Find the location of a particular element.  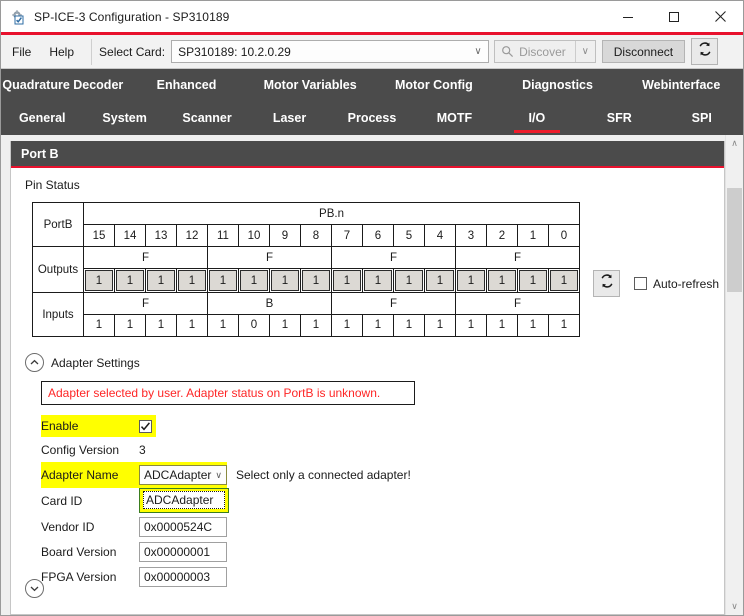

tab-label: General is located at coordinates (42, 118).